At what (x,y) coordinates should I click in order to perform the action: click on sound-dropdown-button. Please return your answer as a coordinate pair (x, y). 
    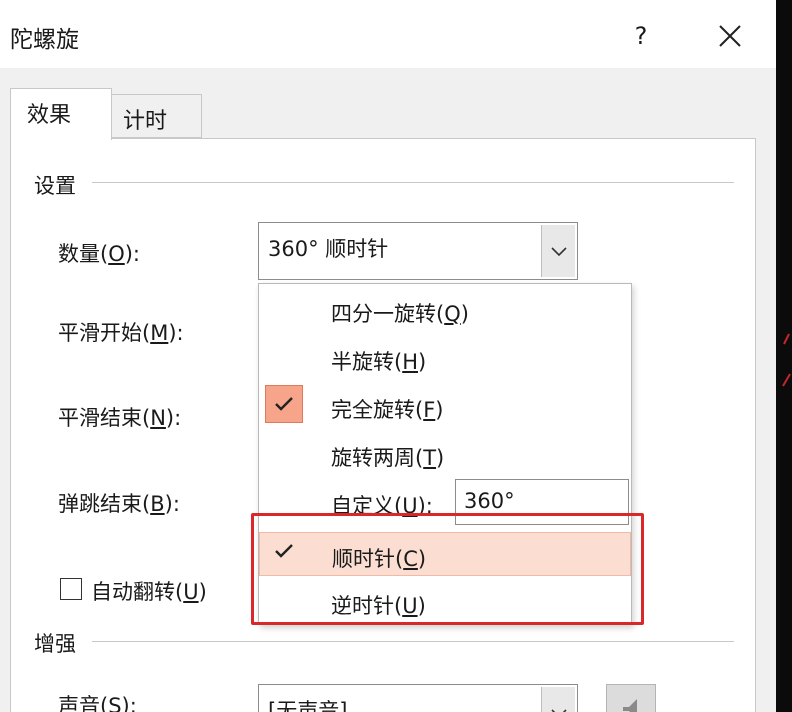
    Looking at the image, I should click on (558, 699).